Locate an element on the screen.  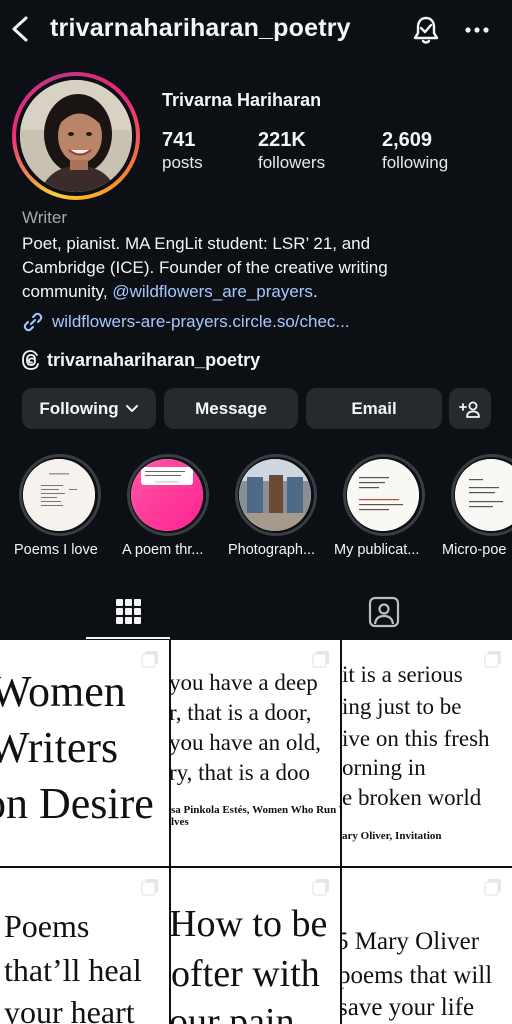
message-button-label: Message is located at coordinates (231, 408).